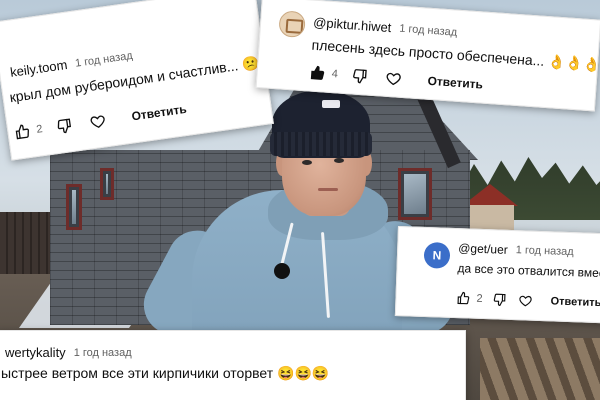 The height and width of the screenshot is (400, 600). What do you see at coordinates (38, 68) in the screenshot?
I see `comment-username: keily.toom` at bounding box center [38, 68].